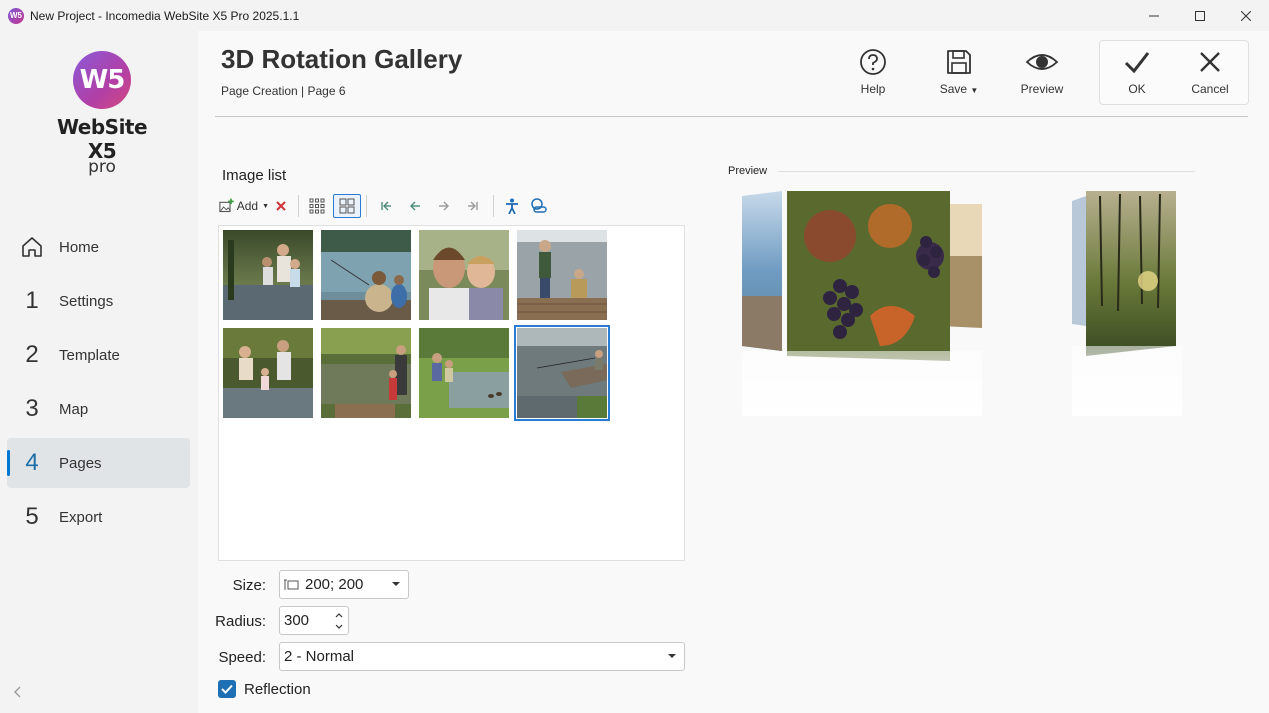 The image size is (1269, 713). What do you see at coordinates (98, 409) in the screenshot?
I see `sidebar-item-map: 3 Map` at bounding box center [98, 409].